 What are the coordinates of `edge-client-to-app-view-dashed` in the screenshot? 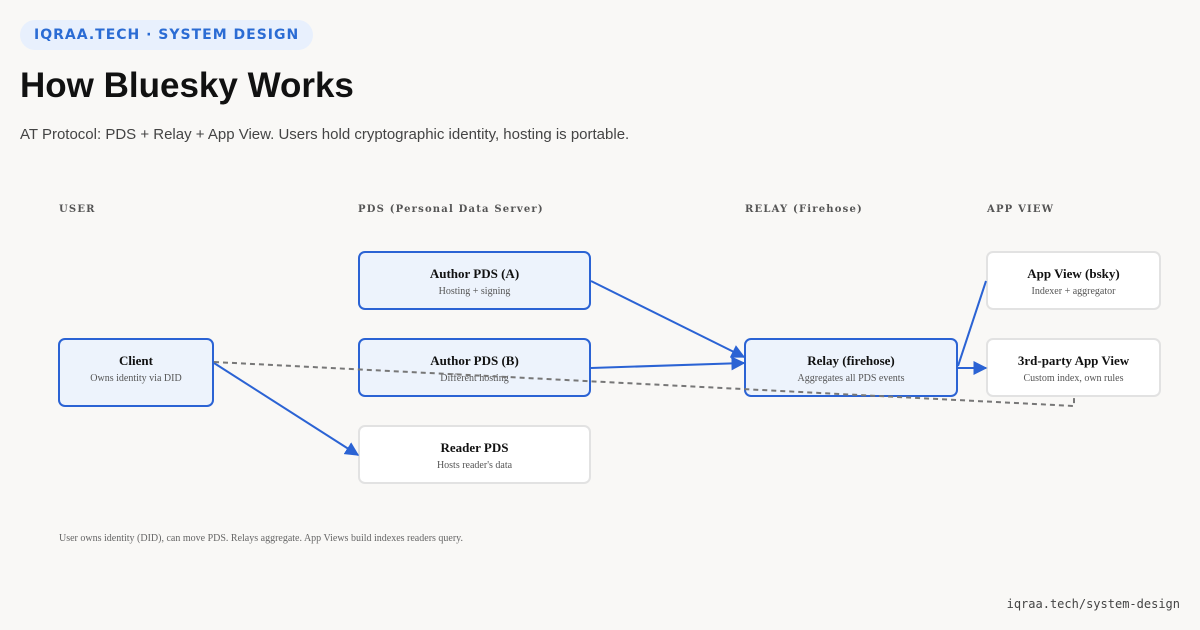 It's located at (644, 384).